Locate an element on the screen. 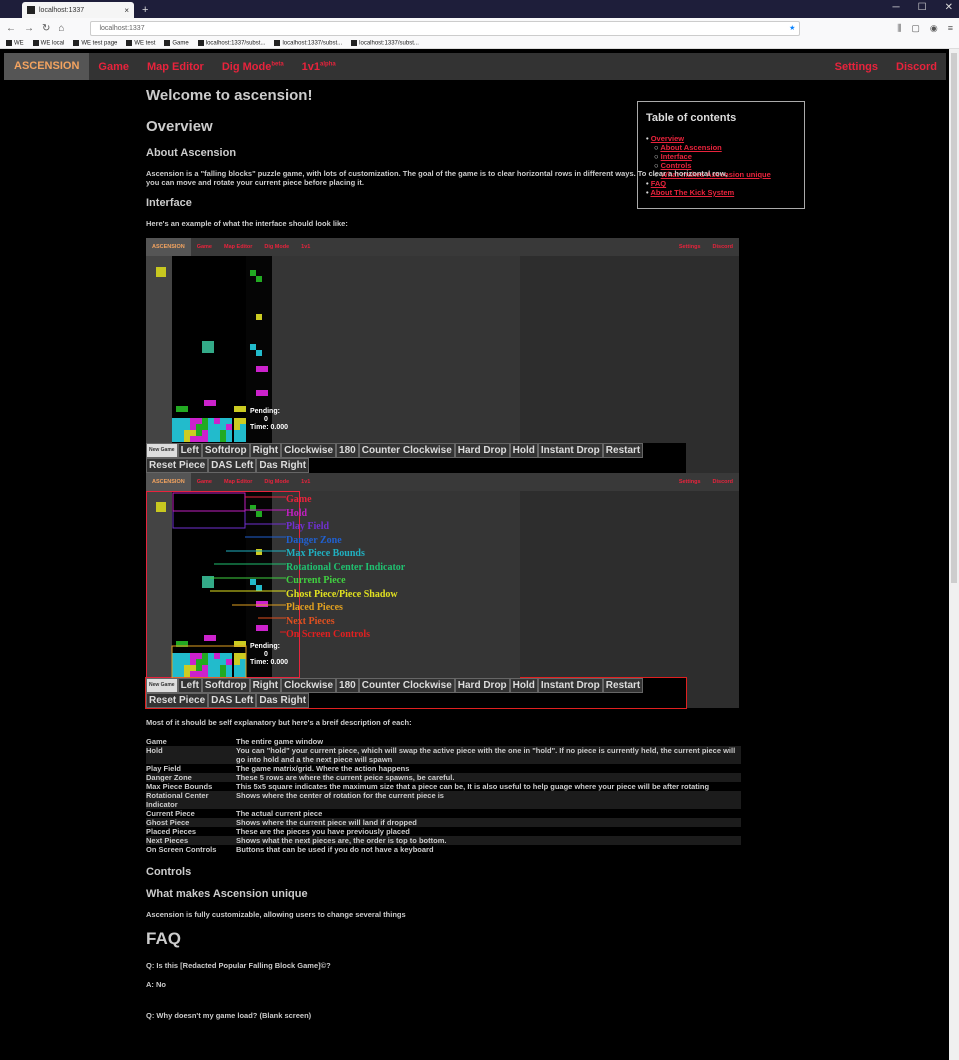 This screenshot has width=959, height=1060. bookmark-item: WE local is located at coordinates (49, 43).